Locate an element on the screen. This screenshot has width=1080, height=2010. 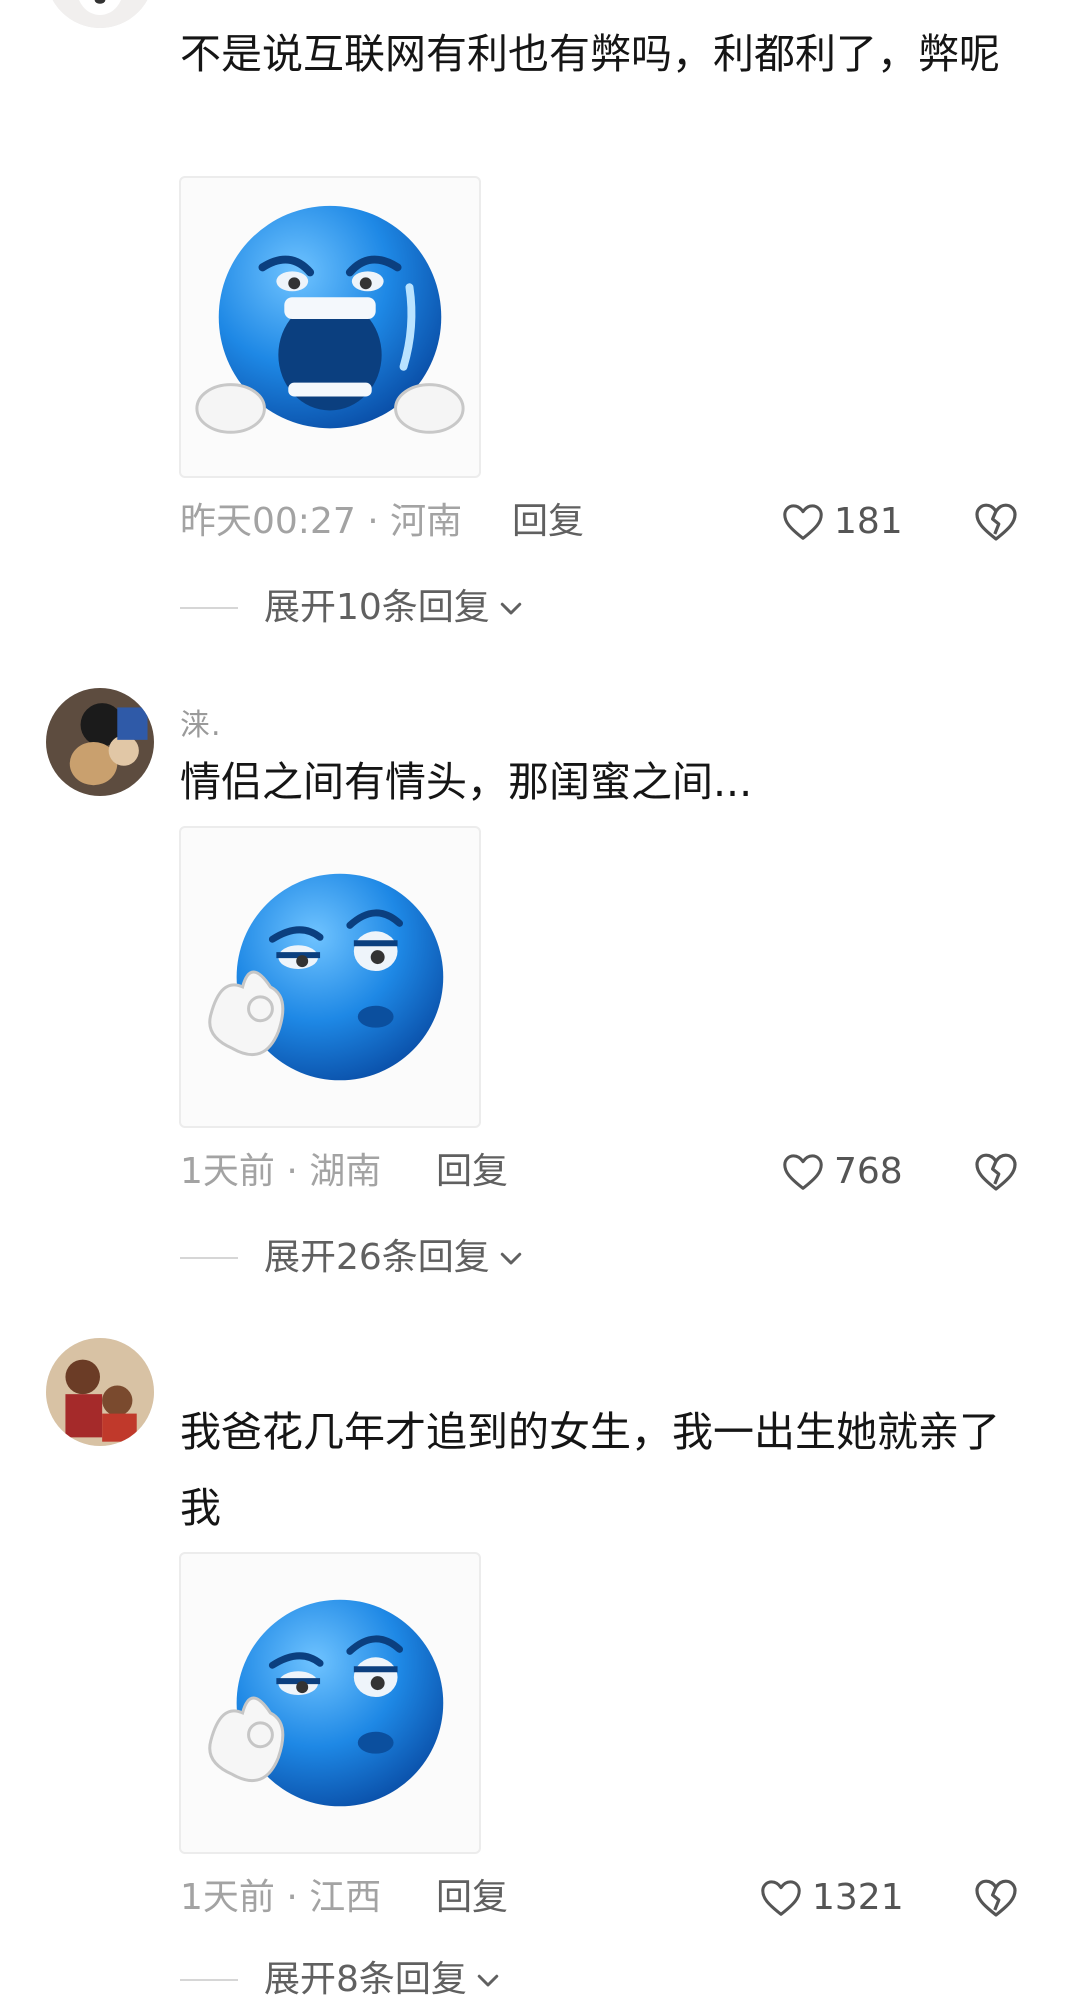
like-button: 181 is located at coordinates (841, 522).